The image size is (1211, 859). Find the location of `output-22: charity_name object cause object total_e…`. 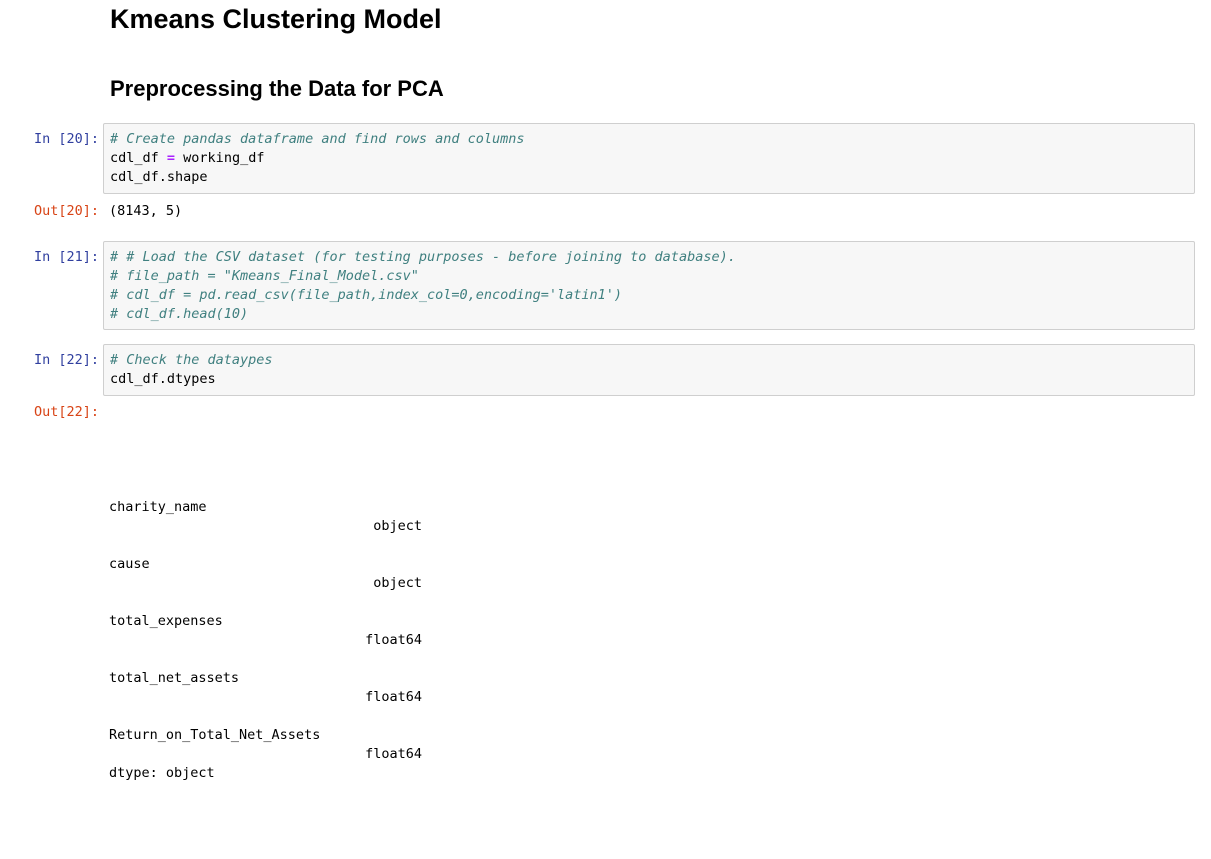

output-22: charity_name object cause object total_e… is located at coordinates (265, 631).